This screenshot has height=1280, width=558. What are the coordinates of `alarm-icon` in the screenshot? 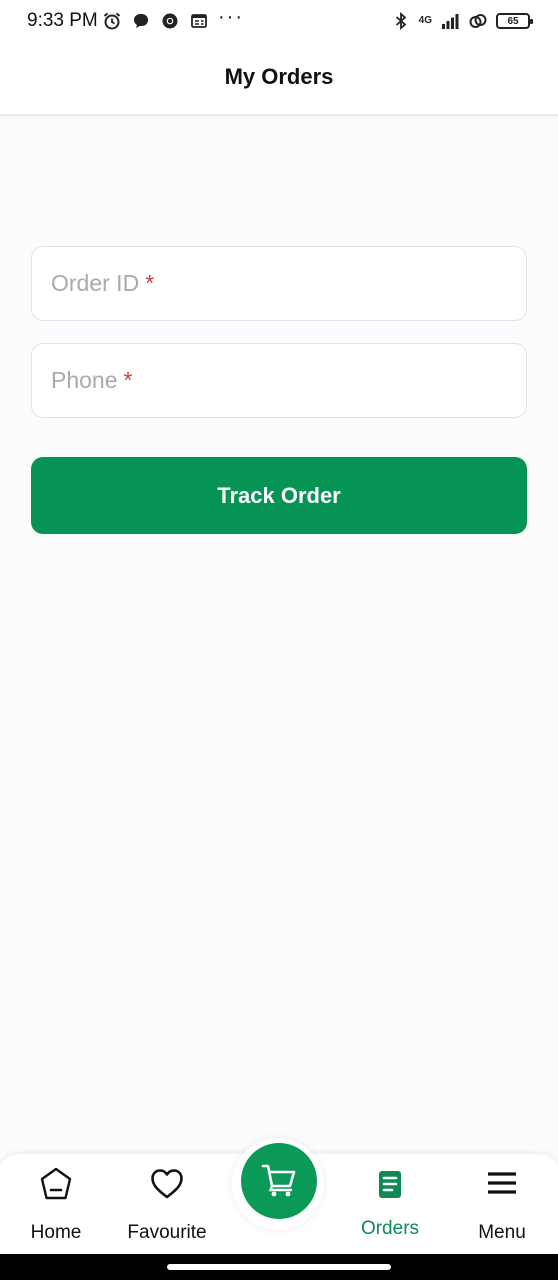 It's located at (112, 21).